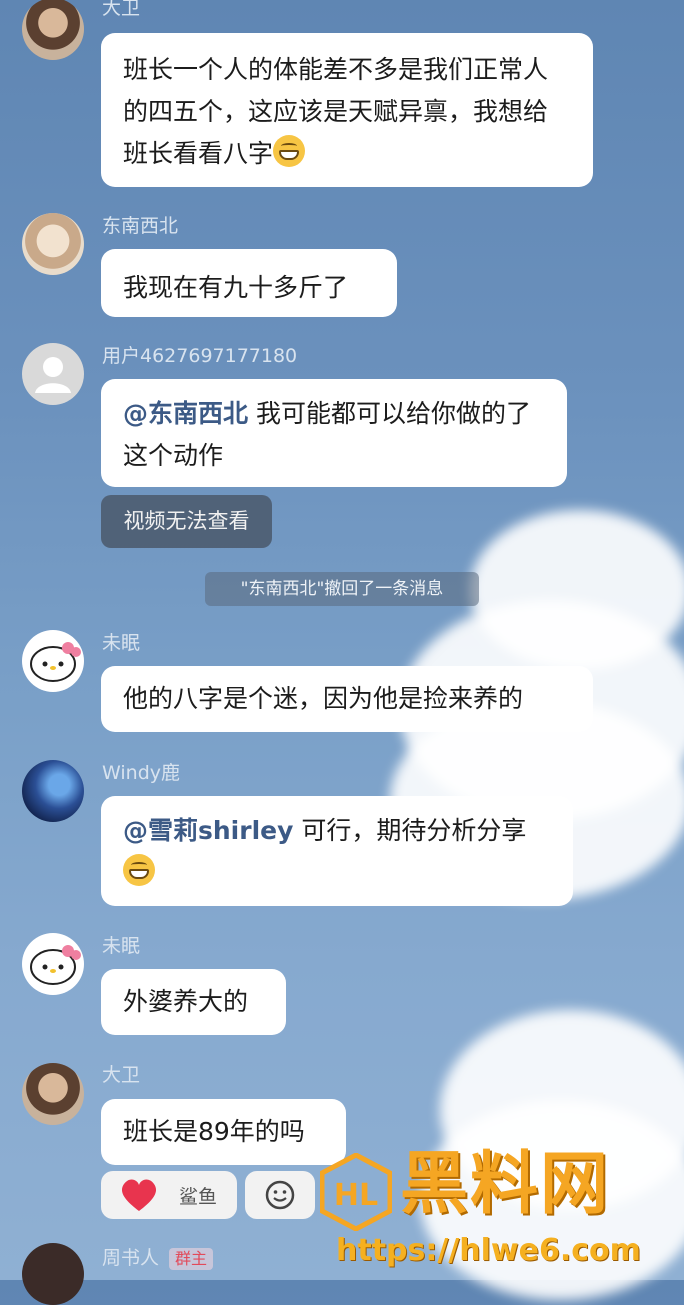  I want to click on watermark-brand: 黑料网, so click(505, 1184).